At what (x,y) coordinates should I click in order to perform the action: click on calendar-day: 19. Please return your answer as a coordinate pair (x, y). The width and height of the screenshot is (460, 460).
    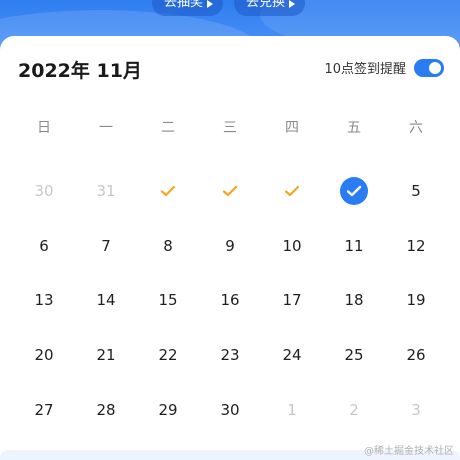
    Looking at the image, I should click on (416, 300).